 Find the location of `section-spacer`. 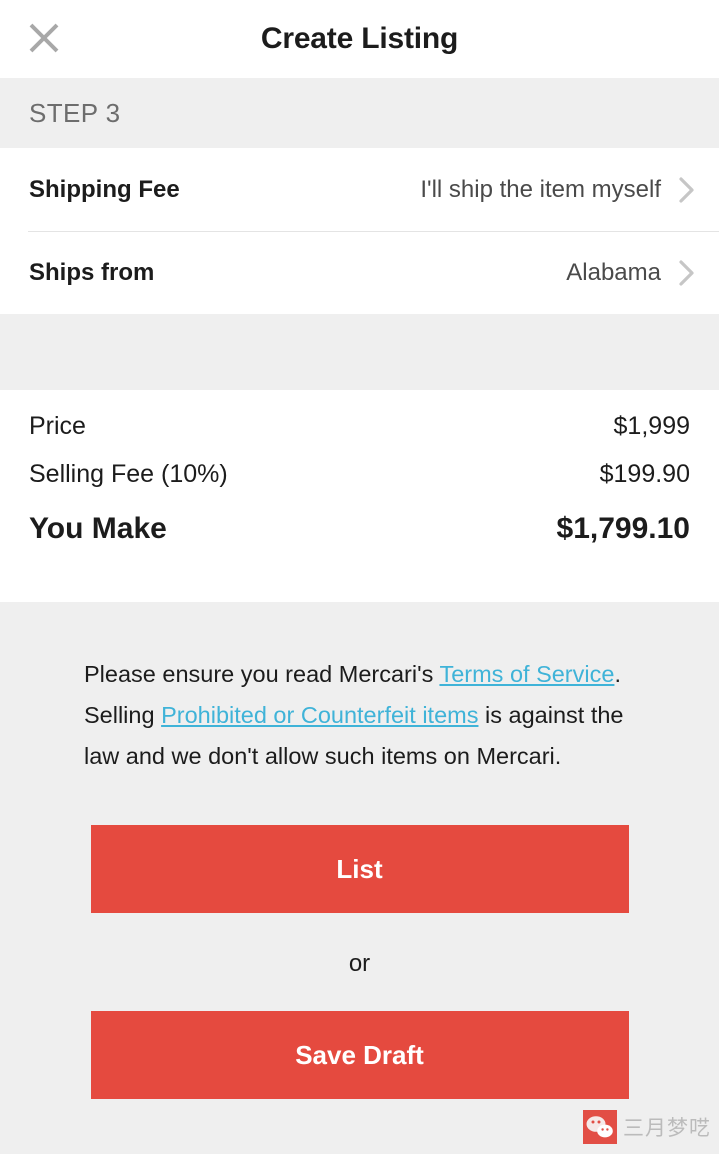

section-spacer is located at coordinates (359, 352).